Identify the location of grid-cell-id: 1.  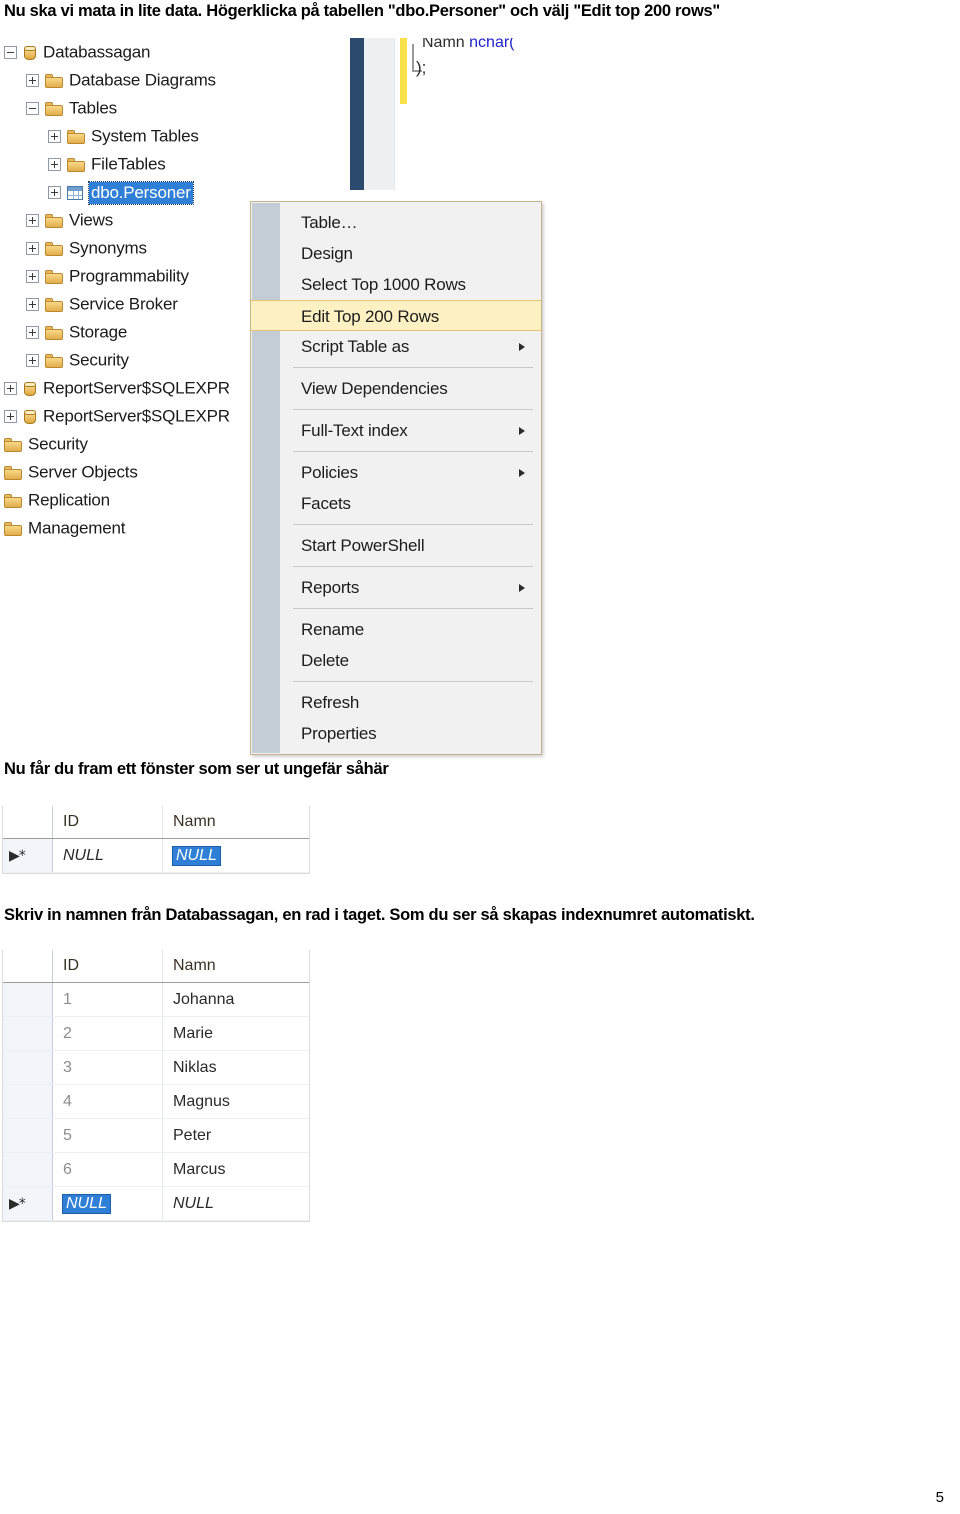
(108, 999).